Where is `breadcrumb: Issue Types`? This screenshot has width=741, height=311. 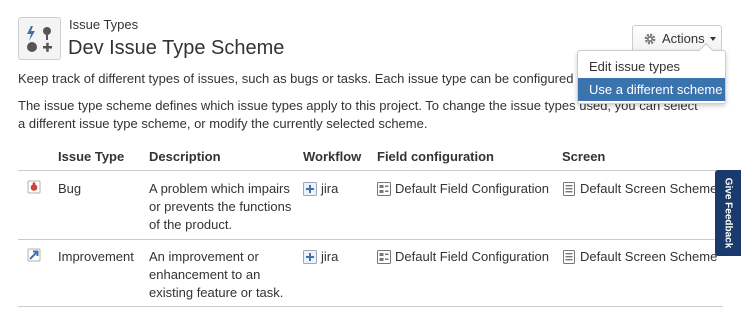 breadcrumb: Issue Types is located at coordinates (103, 24).